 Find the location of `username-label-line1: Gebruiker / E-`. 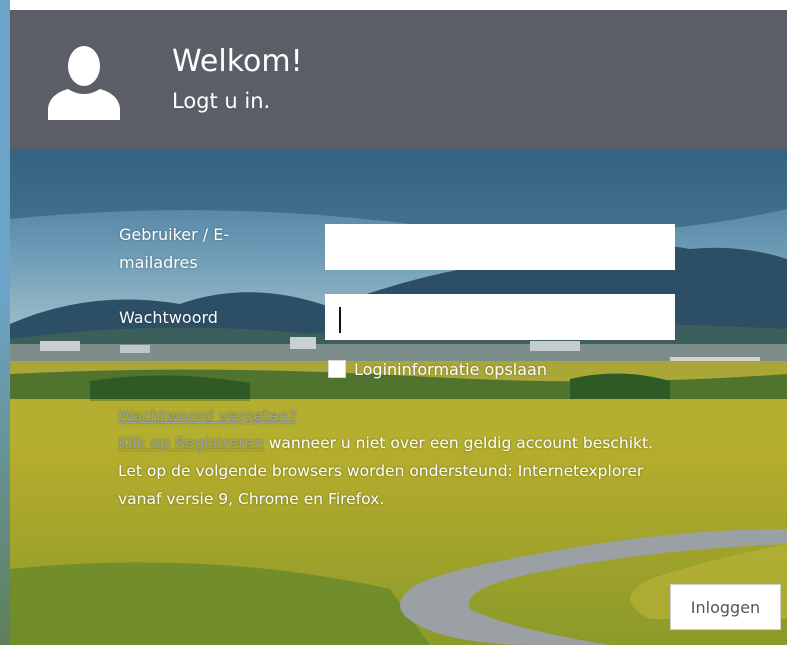

username-label-line1: Gebruiker / E- is located at coordinates (174, 234).